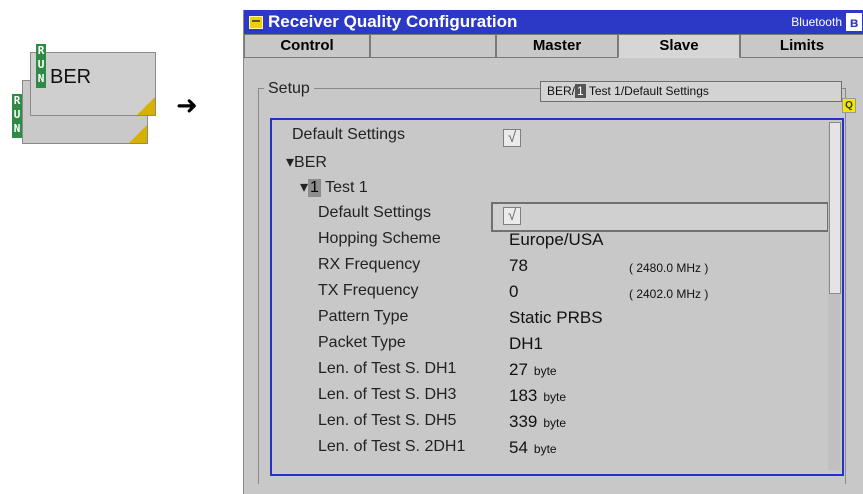 This screenshot has height=494, width=863. I want to click on row-label-len-2dh1: Len. of Test S. 2DH1, so click(392, 446).